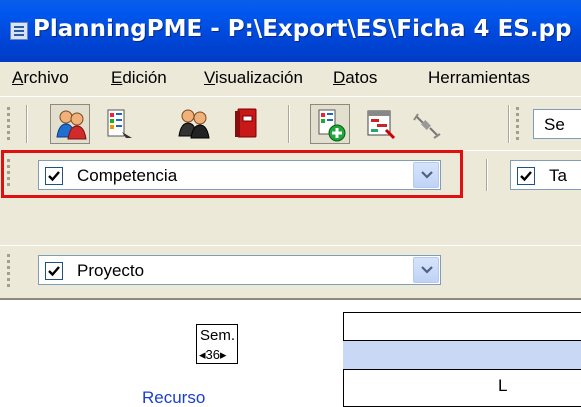 The image size is (581, 407). I want to click on tarea-label: Ta, so click(558, 175).